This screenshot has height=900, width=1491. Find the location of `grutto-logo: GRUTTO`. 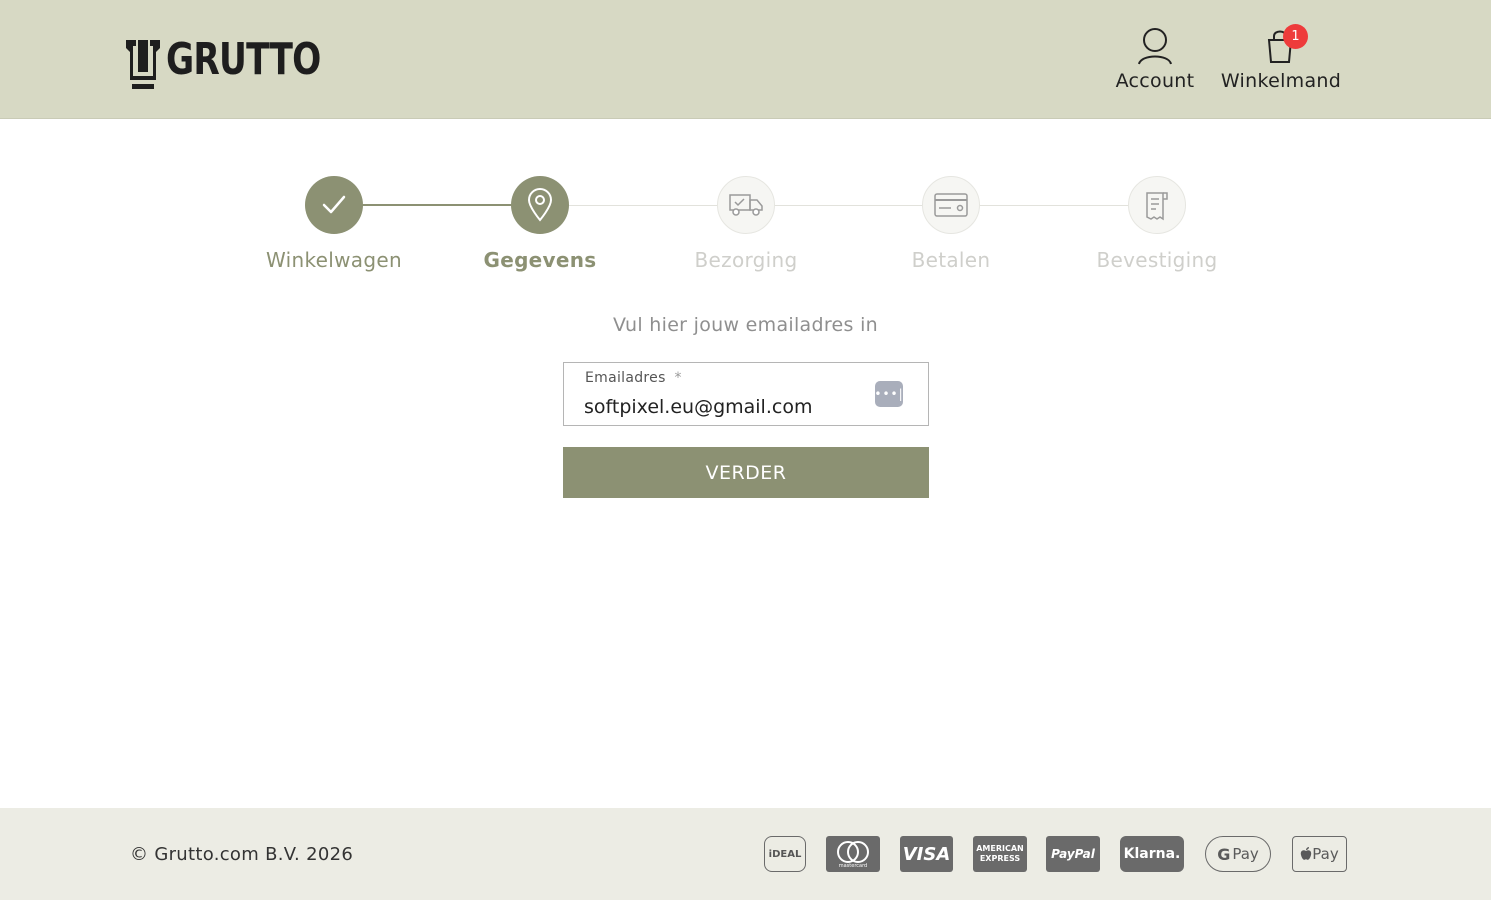

grutto-logo: GRUTTO is located at coordinates (244, 64).